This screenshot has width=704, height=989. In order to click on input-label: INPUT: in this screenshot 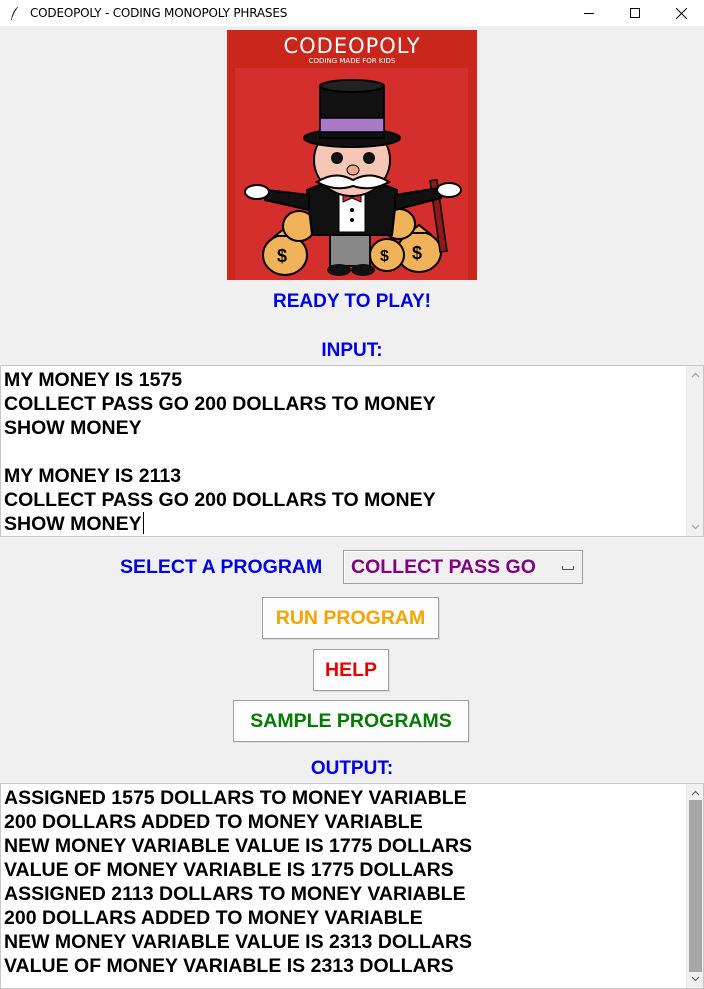, I will do `click(352, 350)`.